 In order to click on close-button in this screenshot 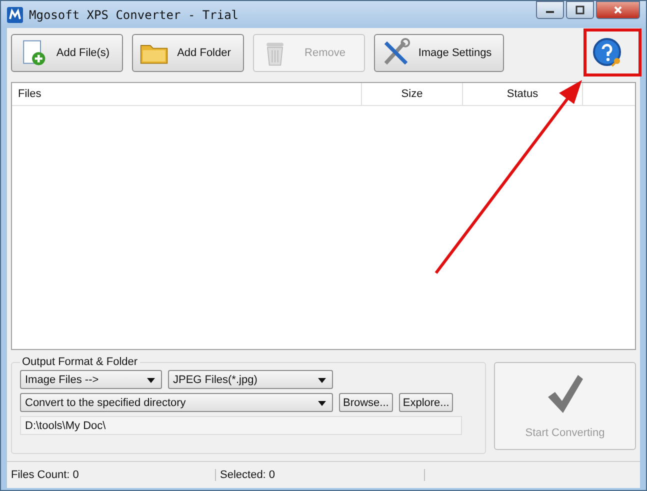, I will do `click(618, 10)`.